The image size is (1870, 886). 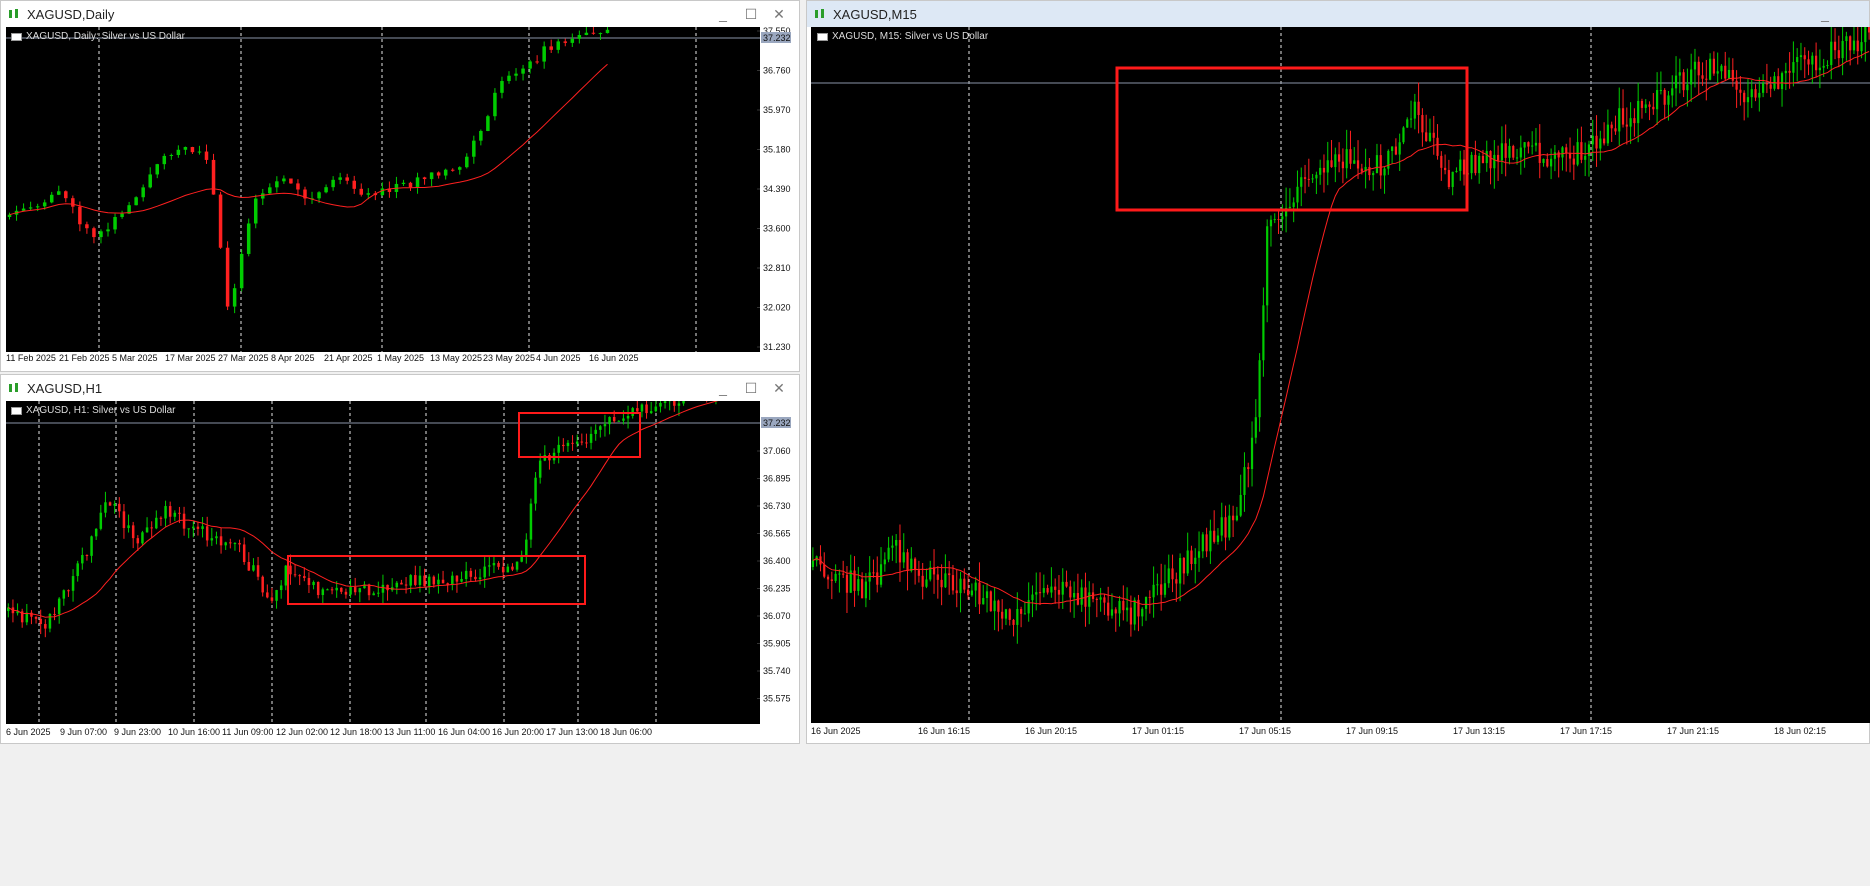 I want to click on time-label: 17 Jun 17:15, so click(x=1586, y=731).